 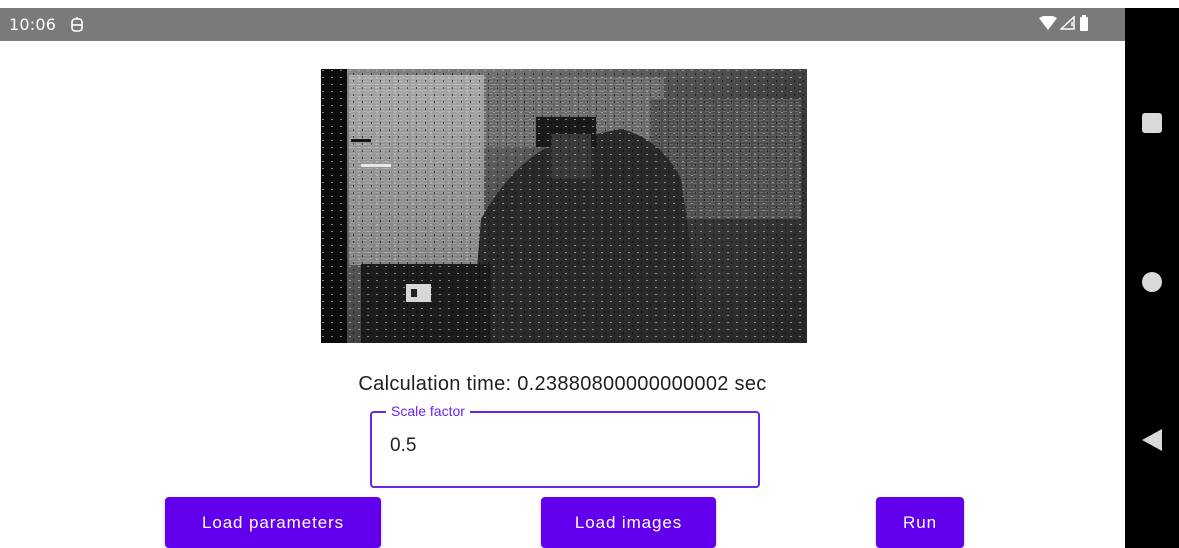 I want to click on wifi-icon, so click(x=1048, y=24).